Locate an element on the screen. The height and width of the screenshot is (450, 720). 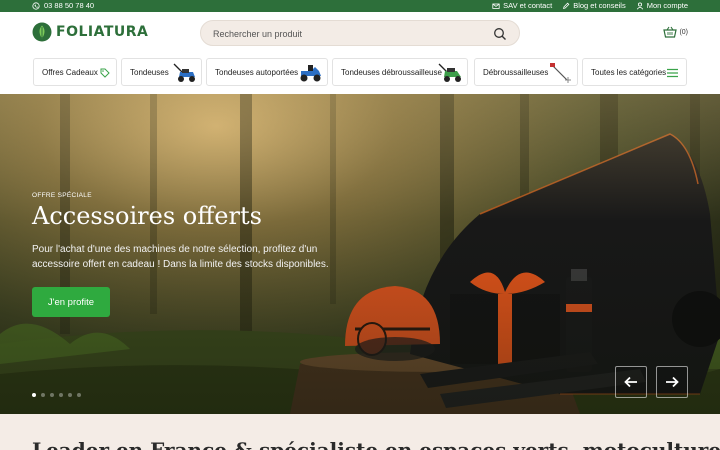
search-bar is located at coordinates (360, 33).